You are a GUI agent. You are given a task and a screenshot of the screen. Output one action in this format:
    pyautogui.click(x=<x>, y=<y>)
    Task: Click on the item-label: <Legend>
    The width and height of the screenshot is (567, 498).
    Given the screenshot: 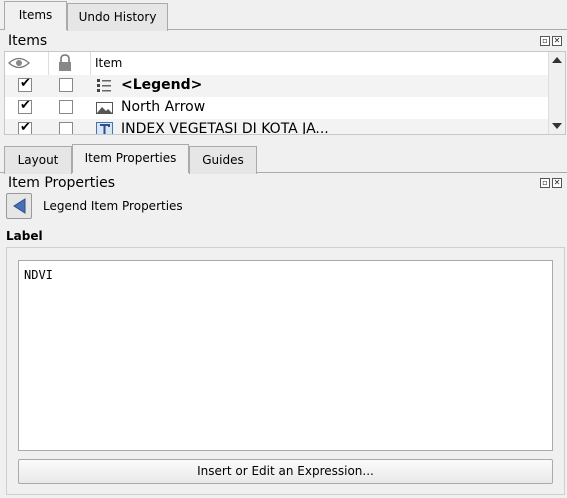 What is the action you would take?
    pyautogui.click(x=162, y=85)
    